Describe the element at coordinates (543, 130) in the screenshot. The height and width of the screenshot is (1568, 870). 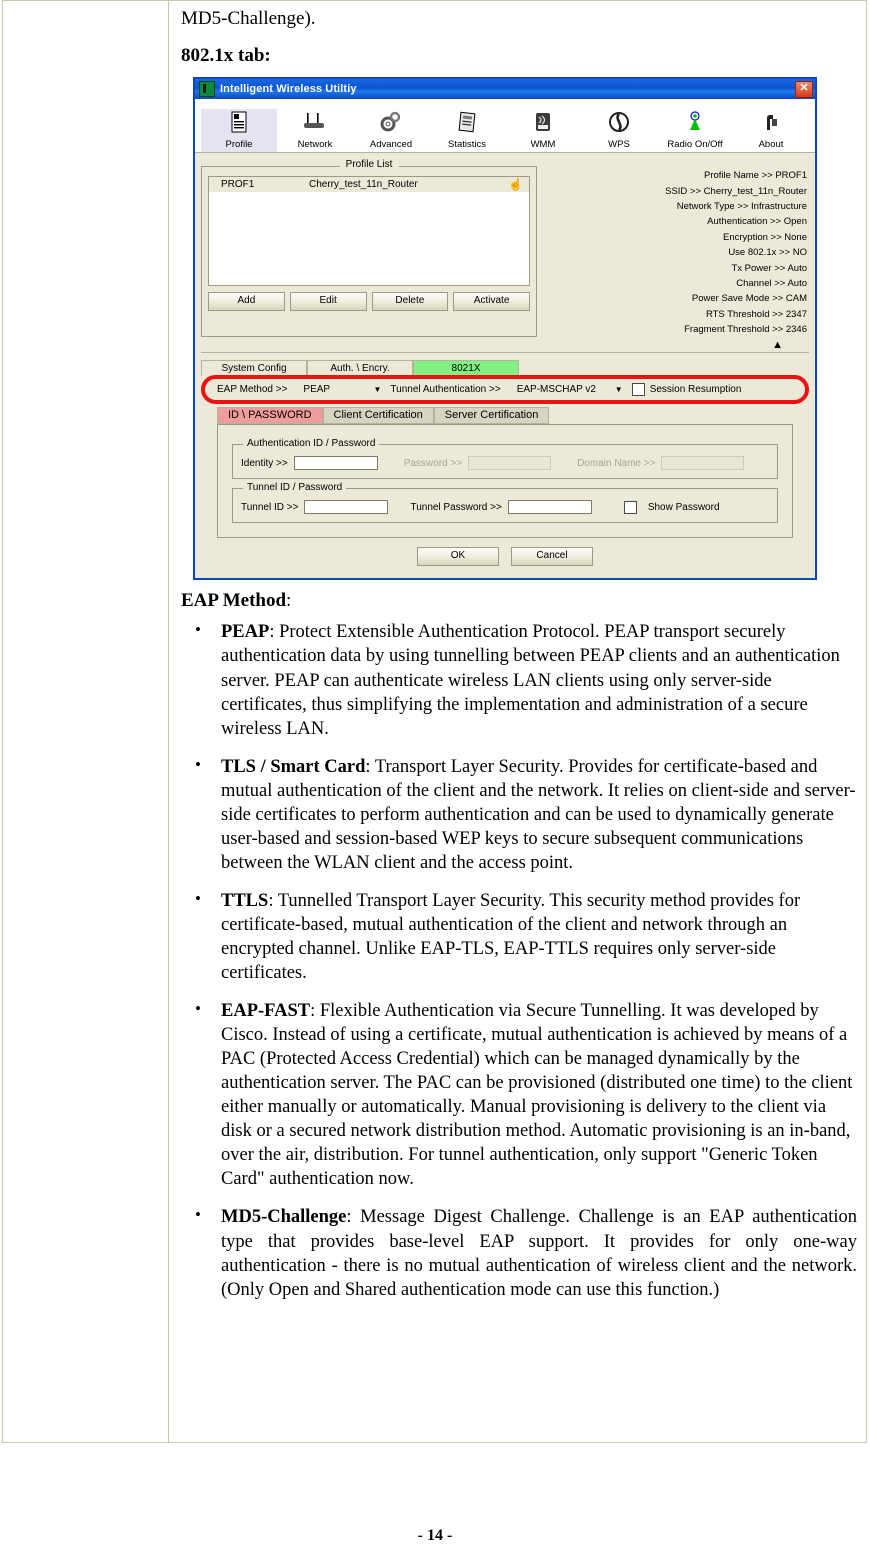
I see `toolbar-tab-wmm: WMM` at that location.